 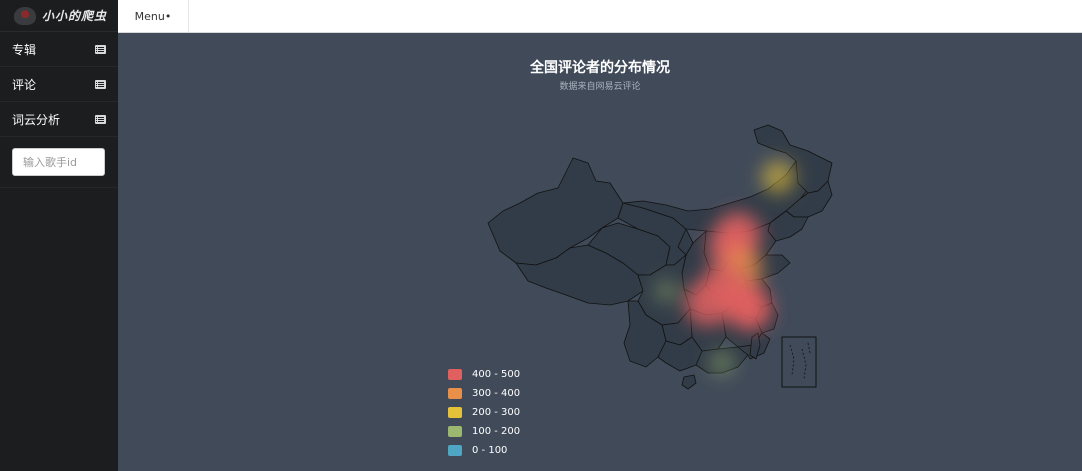 What do you see at coordinates (496, 393) in the screenshot?
I see `legend-label: 300 - 400` at bounding box center [496, 393].